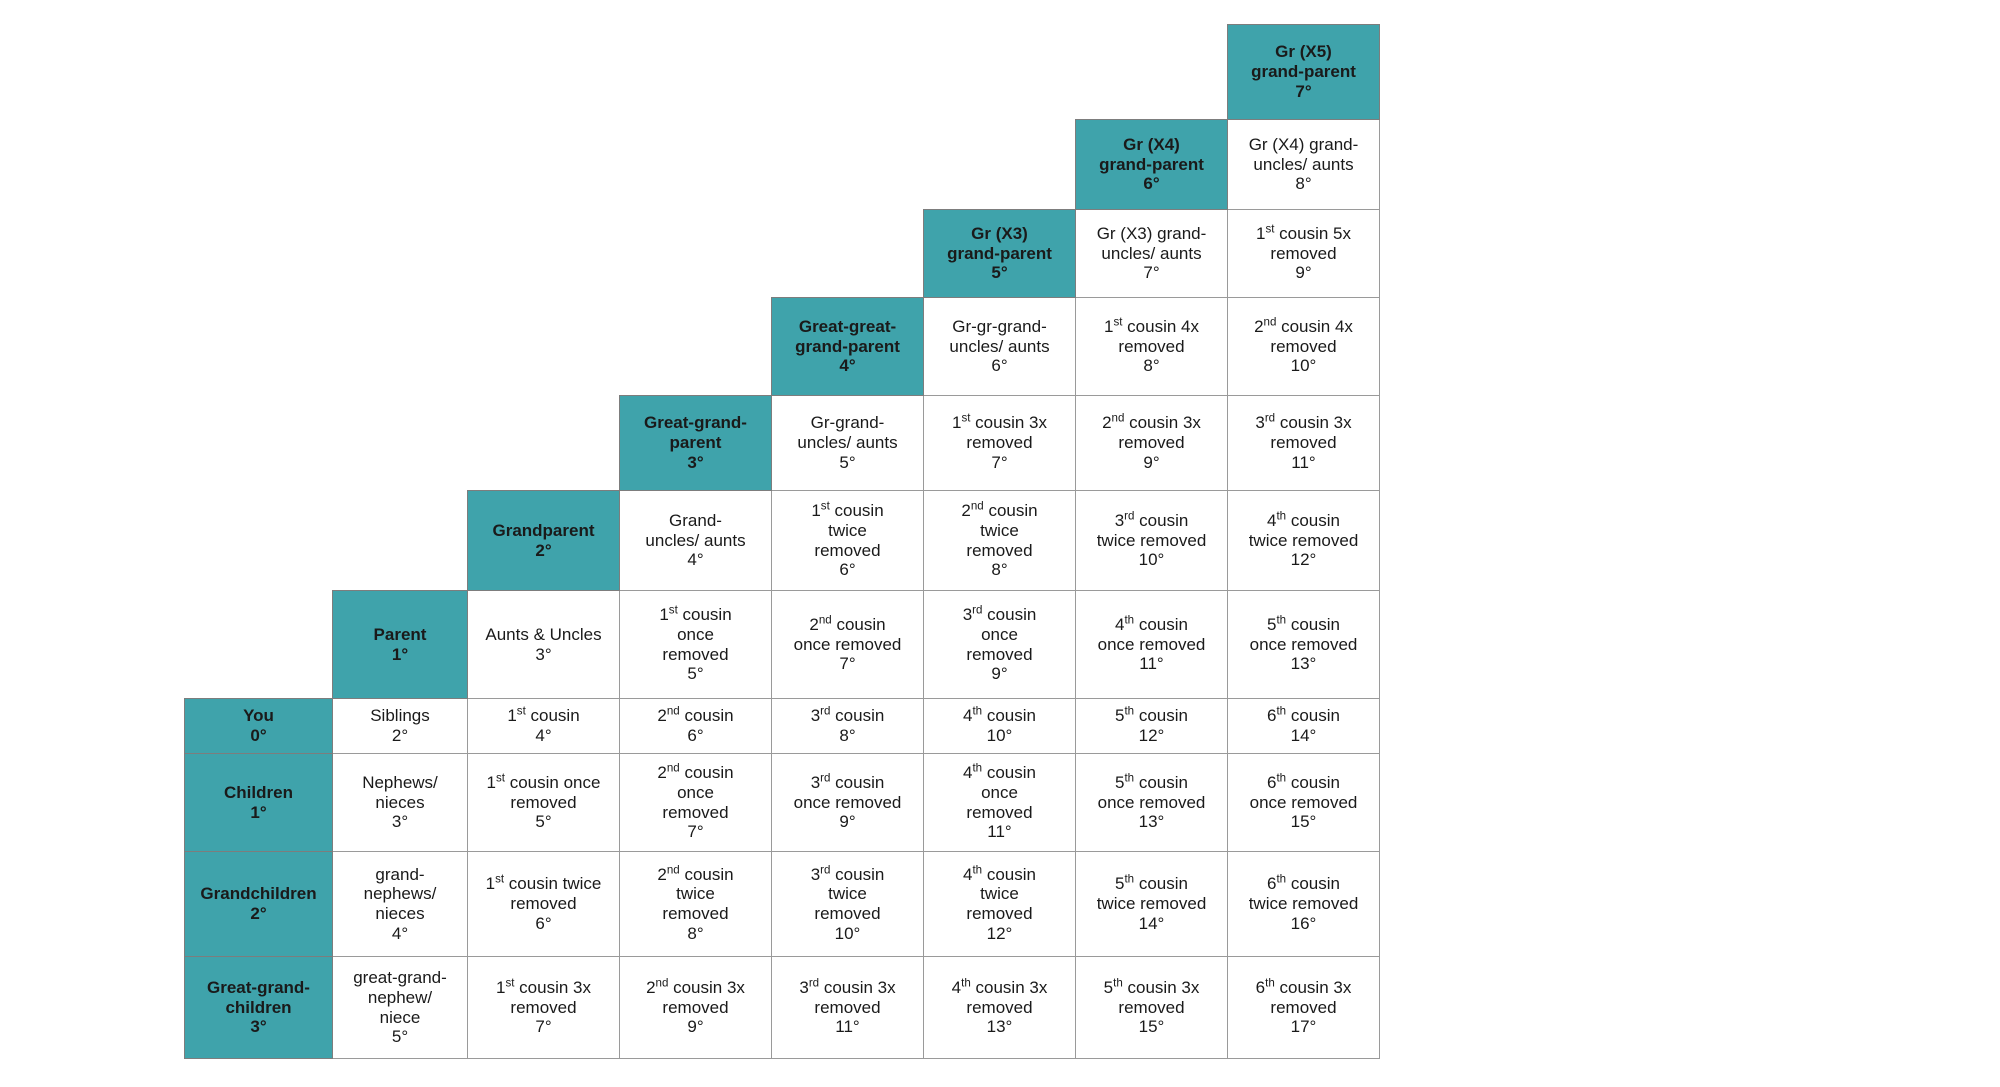  I want to click on relationship-cell: Gr (X3) grand-uncles/ aunts 7°, so click(1151, 253).